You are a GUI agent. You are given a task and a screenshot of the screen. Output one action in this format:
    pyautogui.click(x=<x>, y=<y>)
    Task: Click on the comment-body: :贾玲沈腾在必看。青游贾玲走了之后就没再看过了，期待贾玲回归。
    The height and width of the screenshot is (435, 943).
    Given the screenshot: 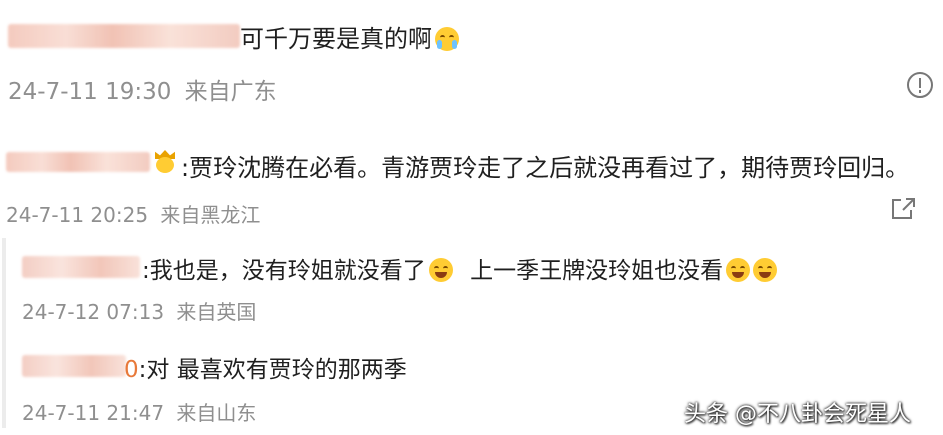 What is the action you would take?
    pyautogui.click(x=545, y=168)
    